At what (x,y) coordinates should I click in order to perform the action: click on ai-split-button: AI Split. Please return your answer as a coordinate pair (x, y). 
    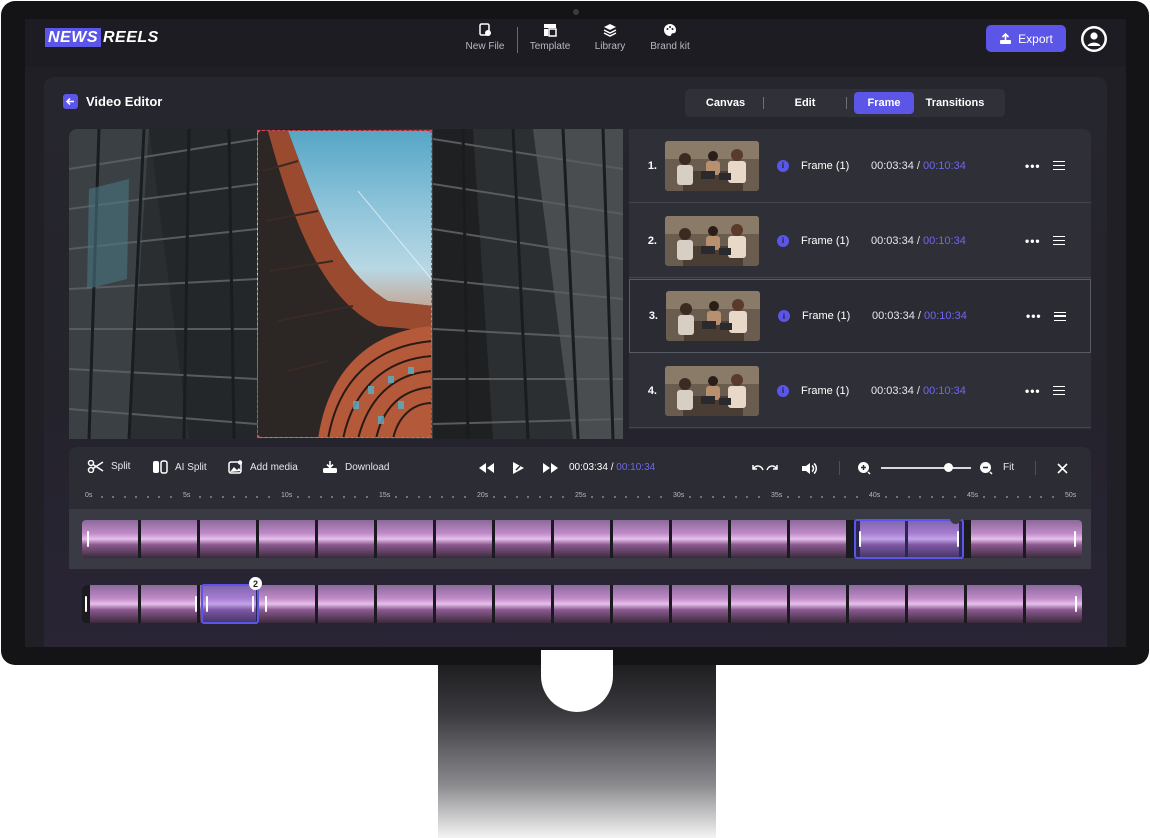
    Looking at the image, I should click on (179, 467).